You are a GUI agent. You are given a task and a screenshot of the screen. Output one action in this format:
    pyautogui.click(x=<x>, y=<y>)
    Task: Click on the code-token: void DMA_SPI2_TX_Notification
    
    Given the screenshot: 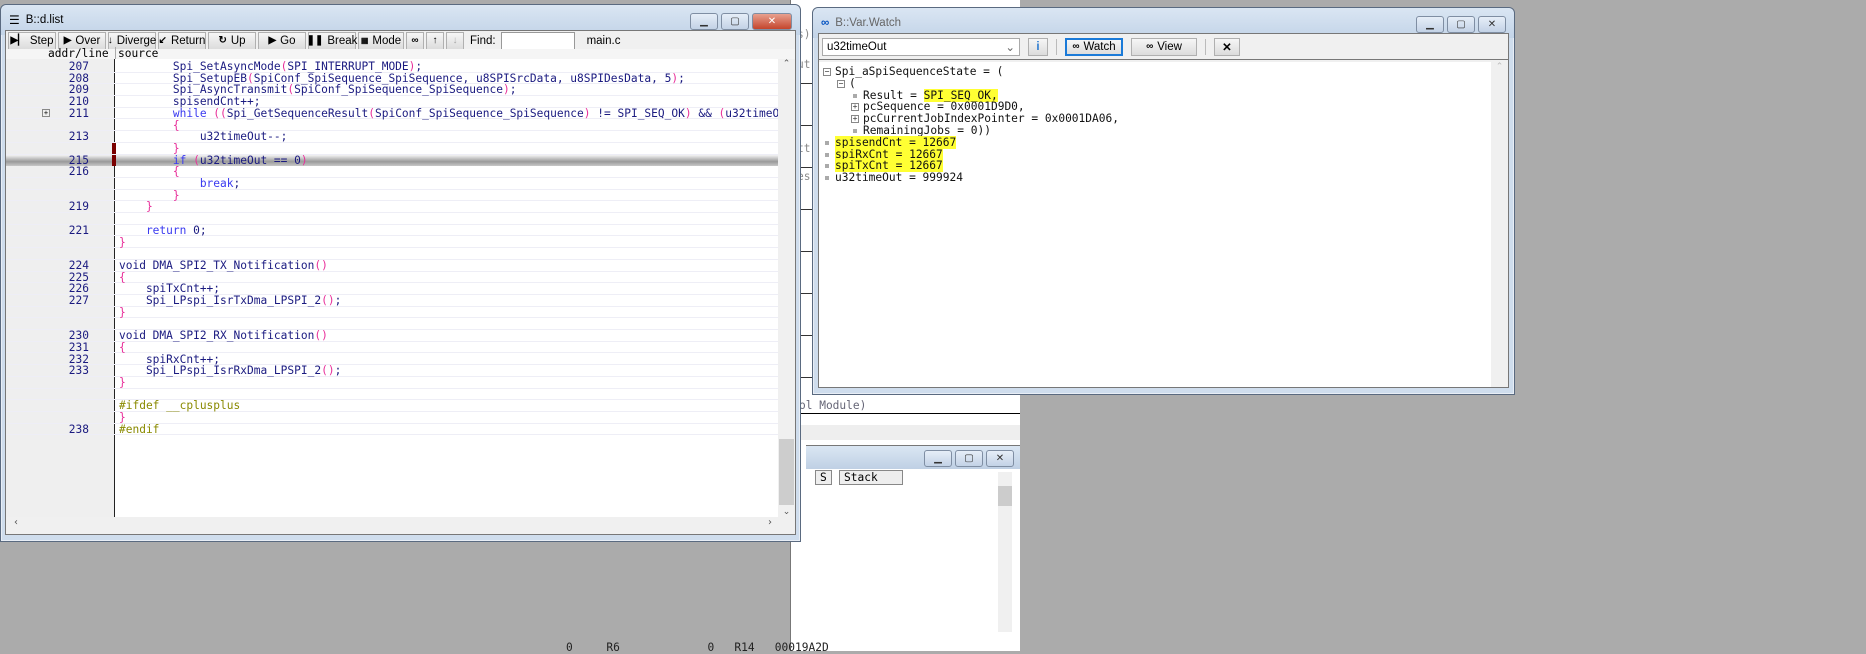 What is the action you would take?
    pyautogui.click(x=217, y=265)
    